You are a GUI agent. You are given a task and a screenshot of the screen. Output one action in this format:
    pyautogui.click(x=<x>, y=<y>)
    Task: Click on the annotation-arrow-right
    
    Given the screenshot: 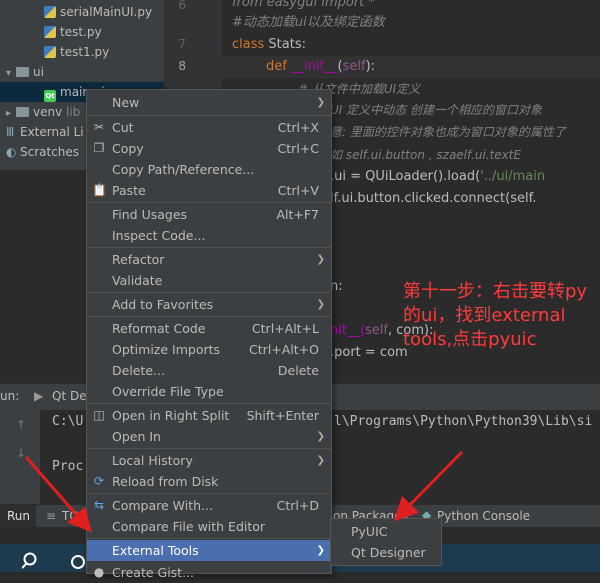 What is the action you would take?
    pyautogui.click(x=428, y=486)
    